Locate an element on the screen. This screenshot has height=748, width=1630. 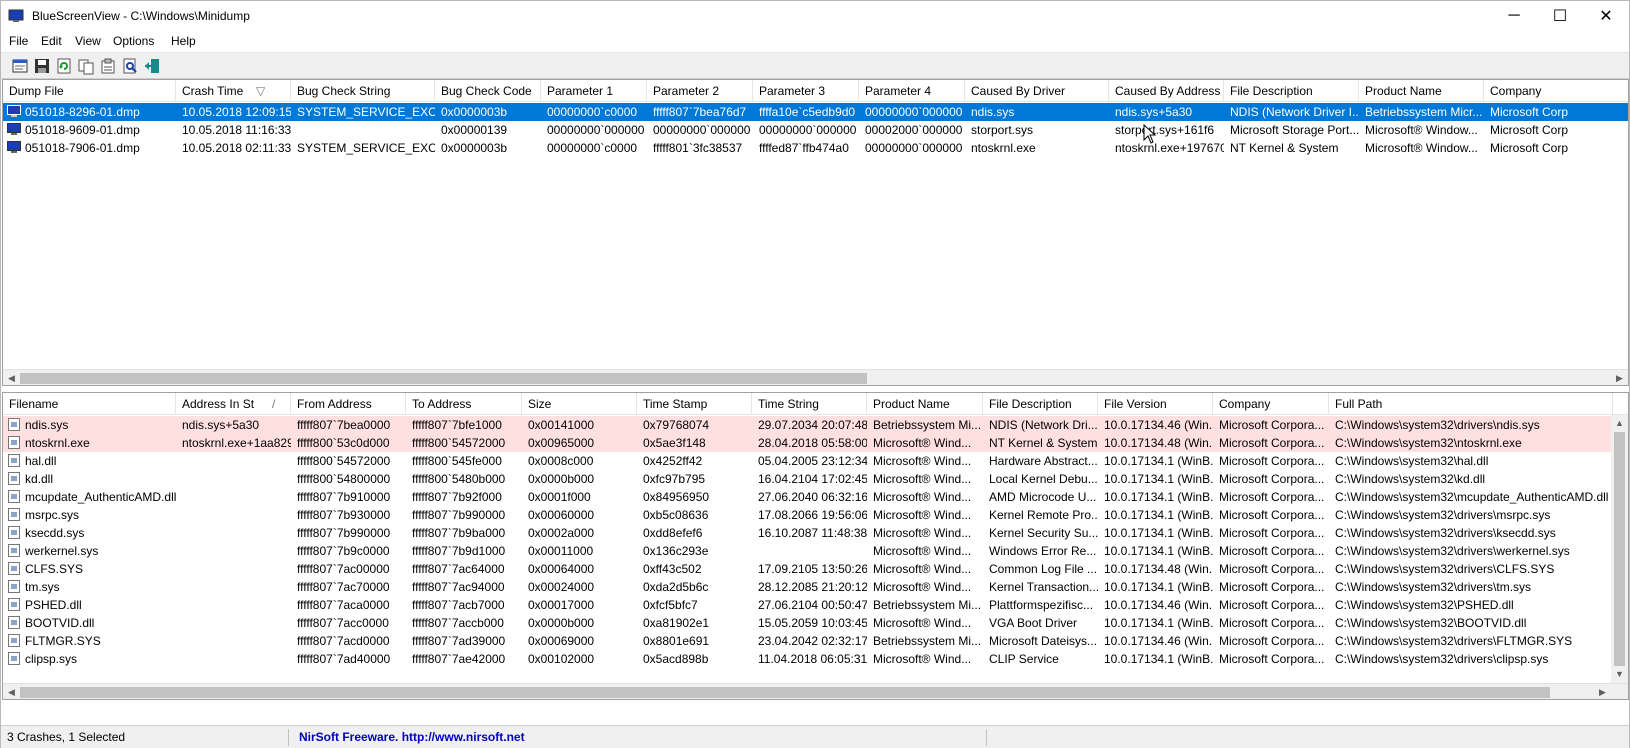
cell-address-in-stack is located at coordinates (233, 641).